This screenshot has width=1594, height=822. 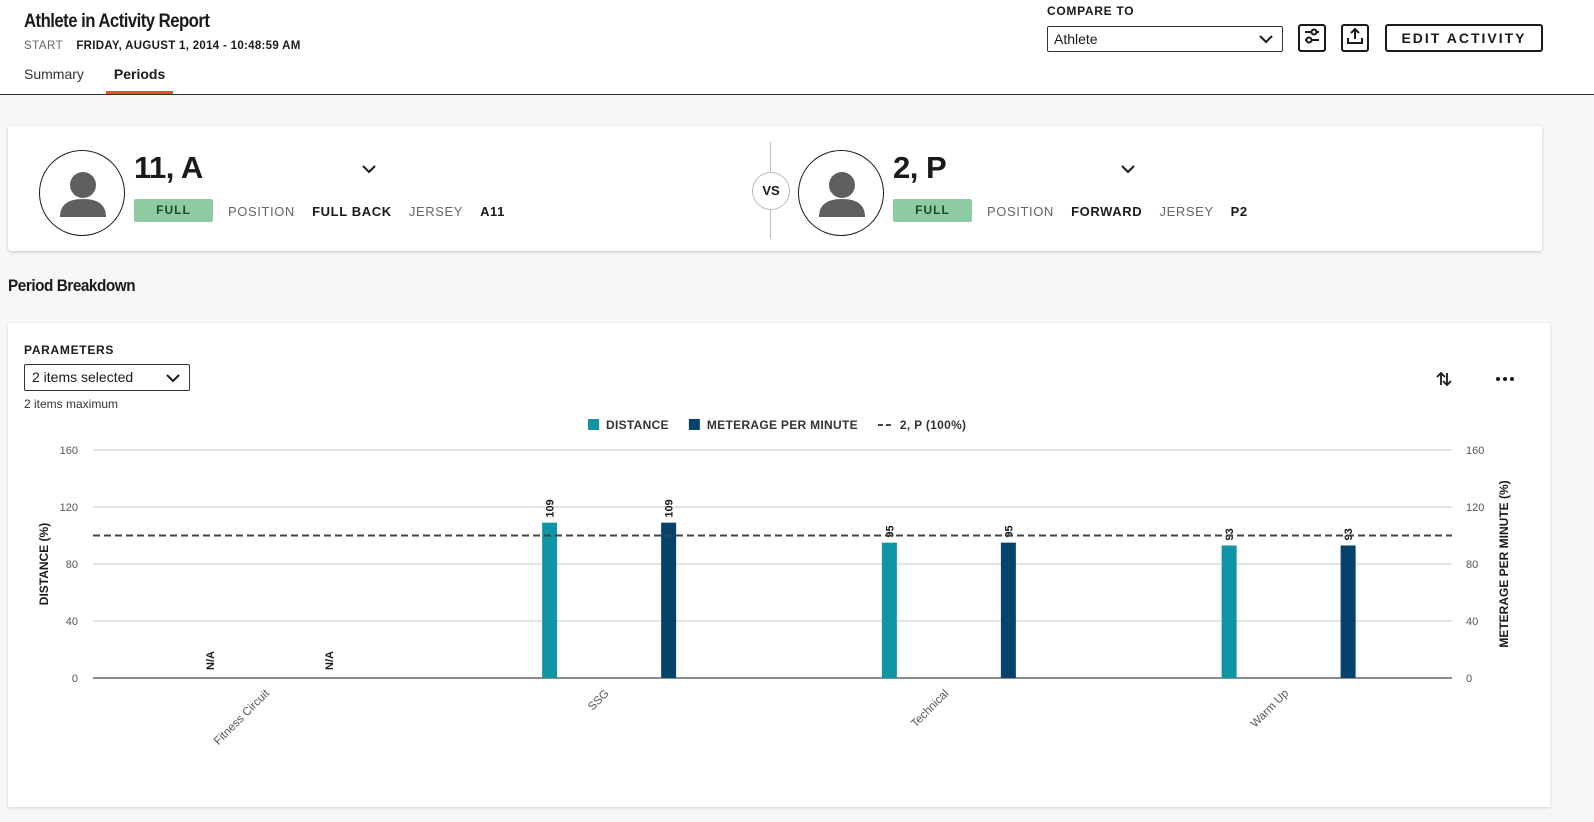 I want to click on y2-tick-label: 40, so click(x=1472, y=622).